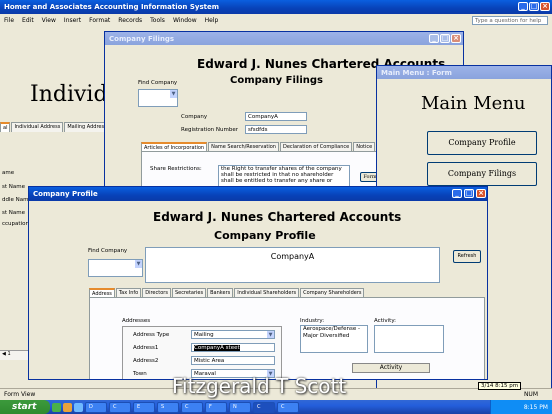 The image size is (552, 414). Describe the element at coordinates (146, 348) in the screenshot. I see `address1-label: Address1` at that location.